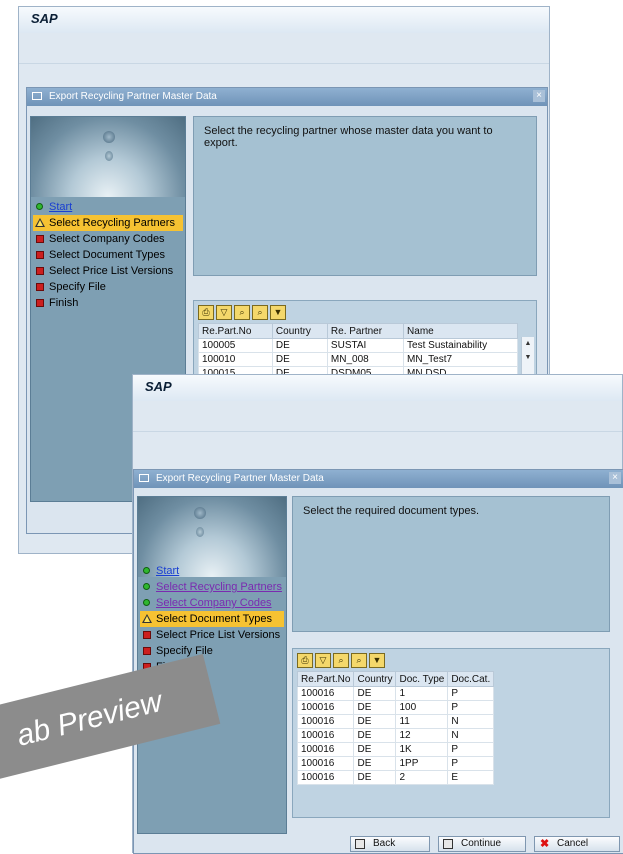 The height and width of the screenshot is (854, 623). I want to click on table-row: 100010 DE MN_008 MN_Test7, so click(358, 359).